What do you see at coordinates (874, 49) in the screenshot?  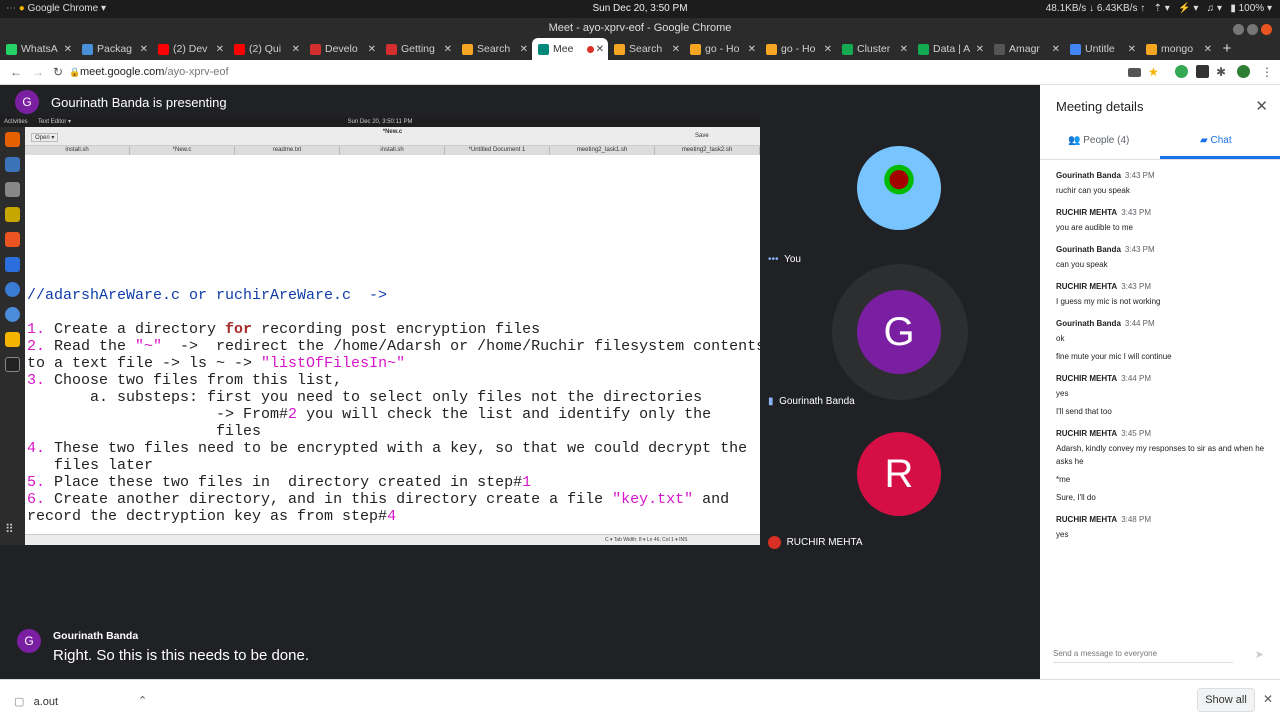 I see `browser-tab: Cluster ✕` at bounding box center [874, 49].